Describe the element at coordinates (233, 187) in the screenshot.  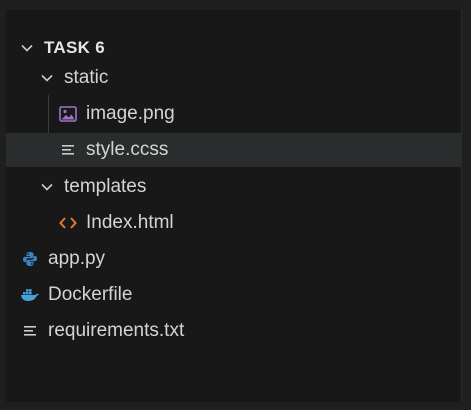
I see `tree-item-templates: templates` at that location.